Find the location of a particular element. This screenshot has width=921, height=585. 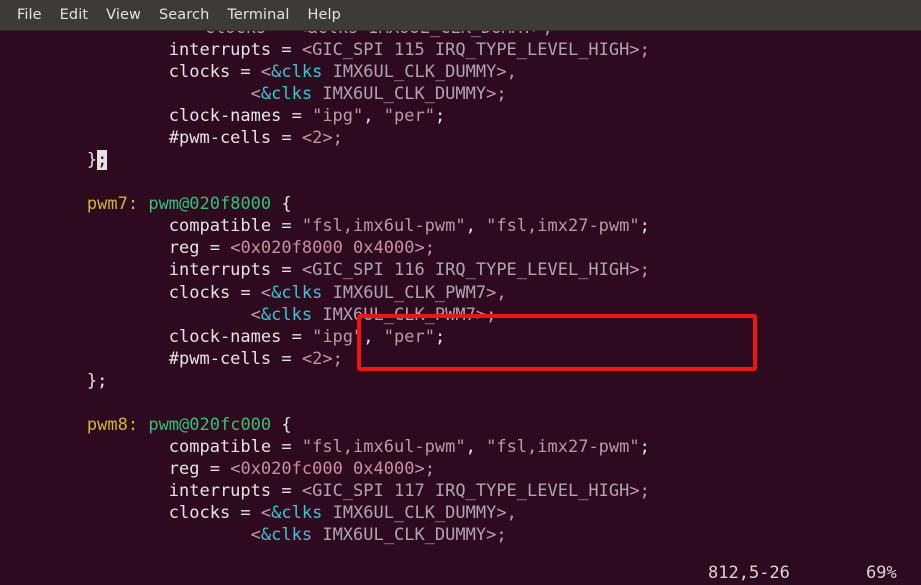

code-line: #pwm-cells = <2>; is located at coordinates (460, 359).